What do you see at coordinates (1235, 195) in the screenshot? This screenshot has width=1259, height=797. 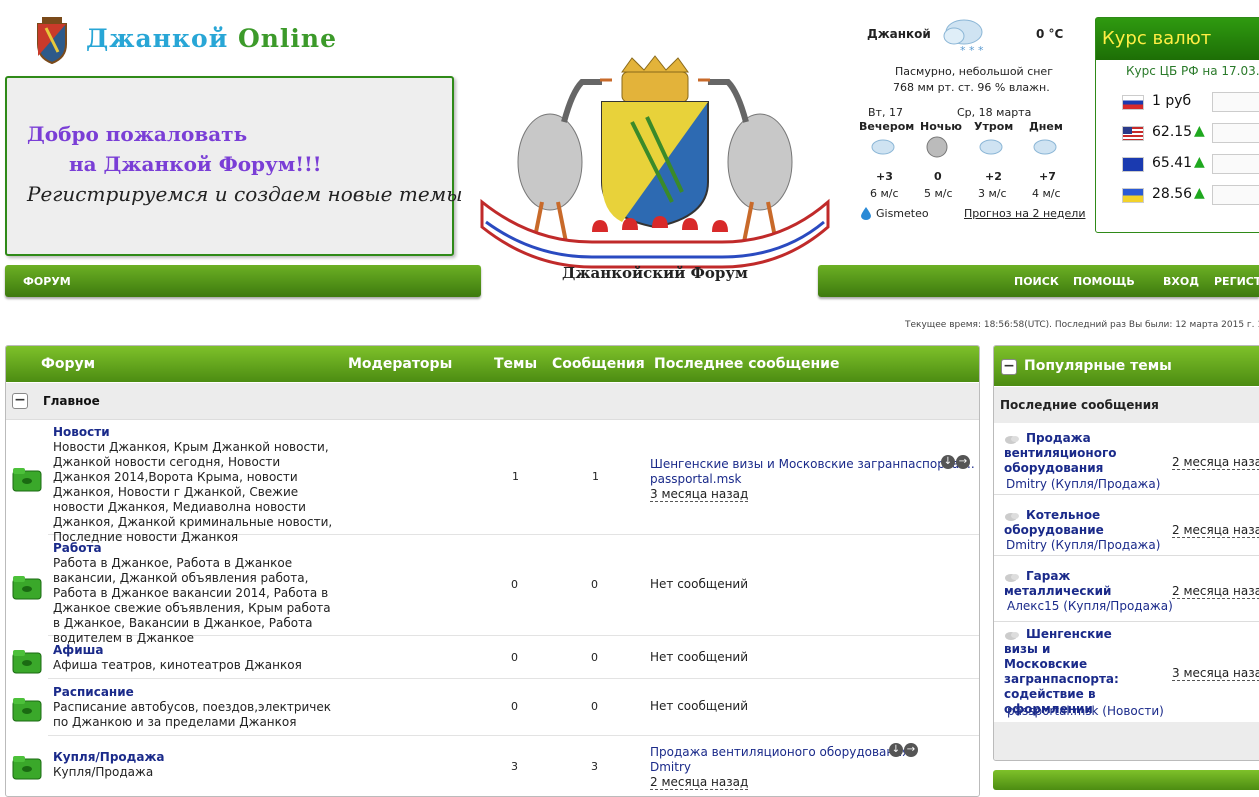 I see `currency-input-uah` at bounding box center [1235, 195].